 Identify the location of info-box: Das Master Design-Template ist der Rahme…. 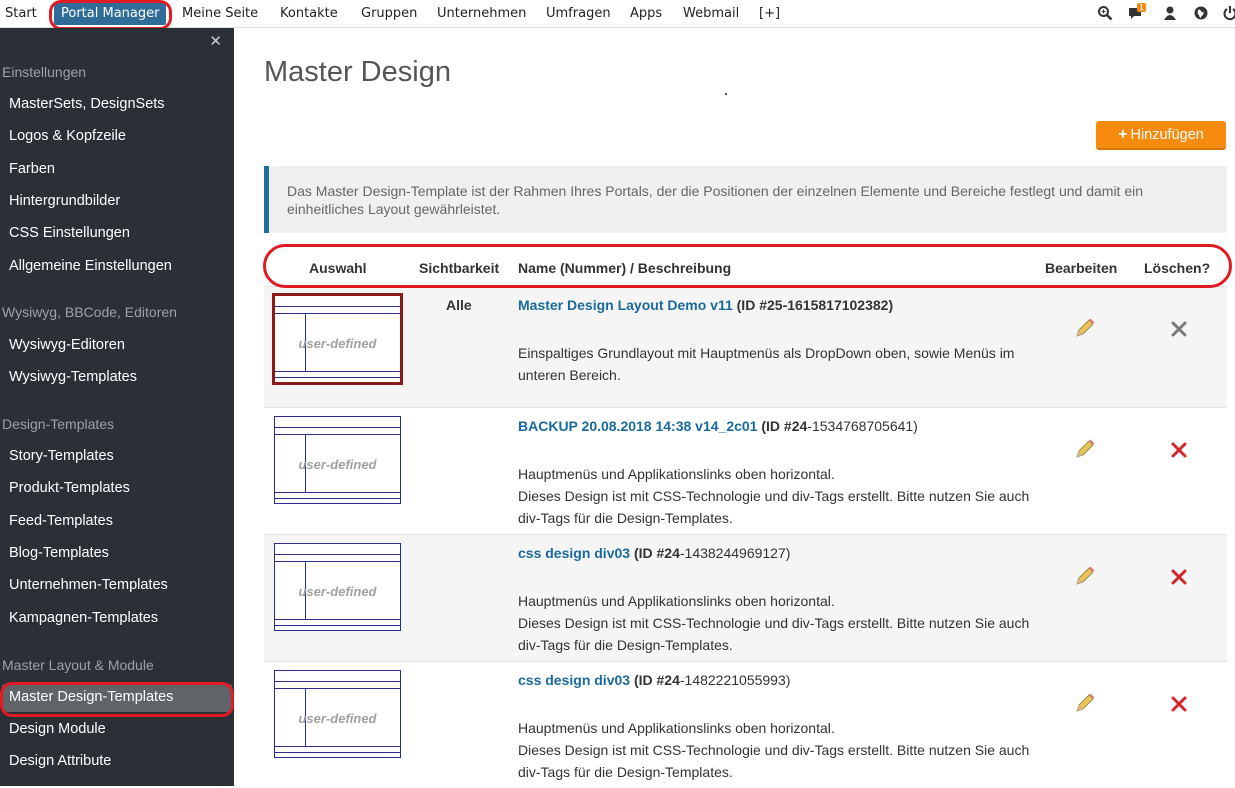
(745, 199).